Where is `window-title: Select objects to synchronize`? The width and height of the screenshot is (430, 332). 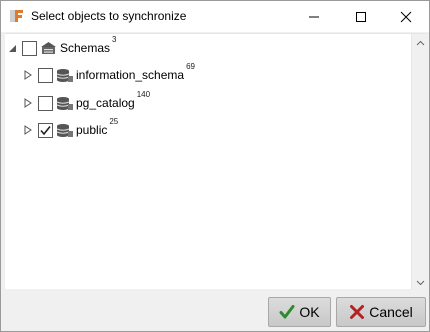 window-title: Select objects to synchronize is located at coordinates (109, 16).